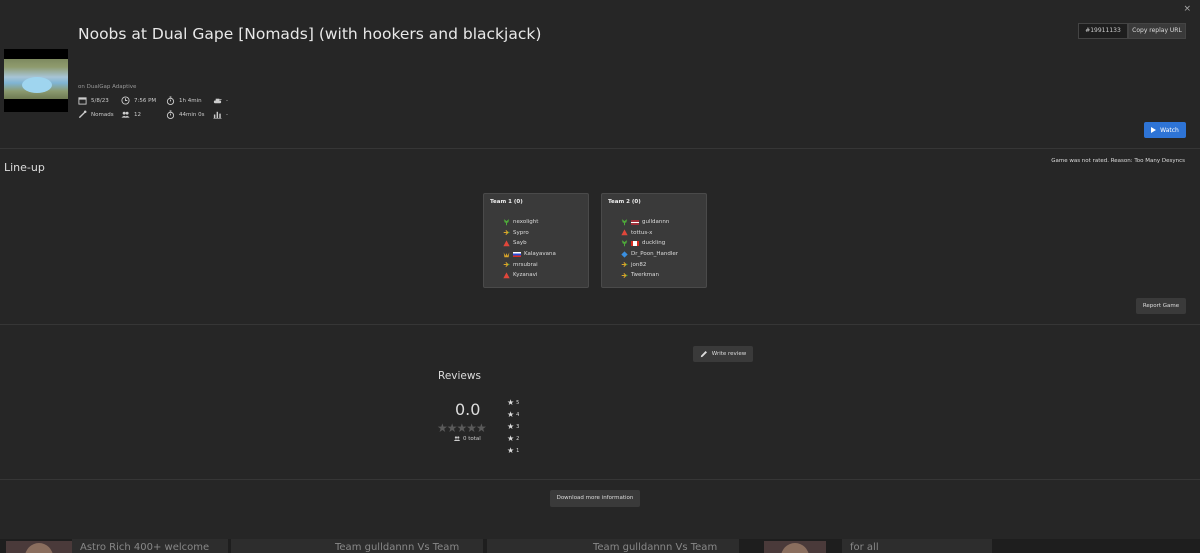 The width and height of the screenshot is (1200, 553). Describe the element at coordinates (520, 243) in the screenshot. I see `player-name: Sayb` at that location.